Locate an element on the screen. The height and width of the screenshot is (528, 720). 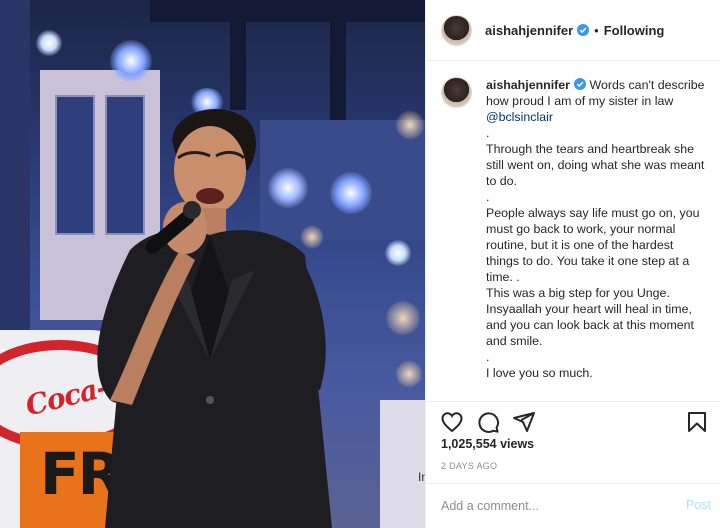
following-button: Following is located at coordinates (634, 30).